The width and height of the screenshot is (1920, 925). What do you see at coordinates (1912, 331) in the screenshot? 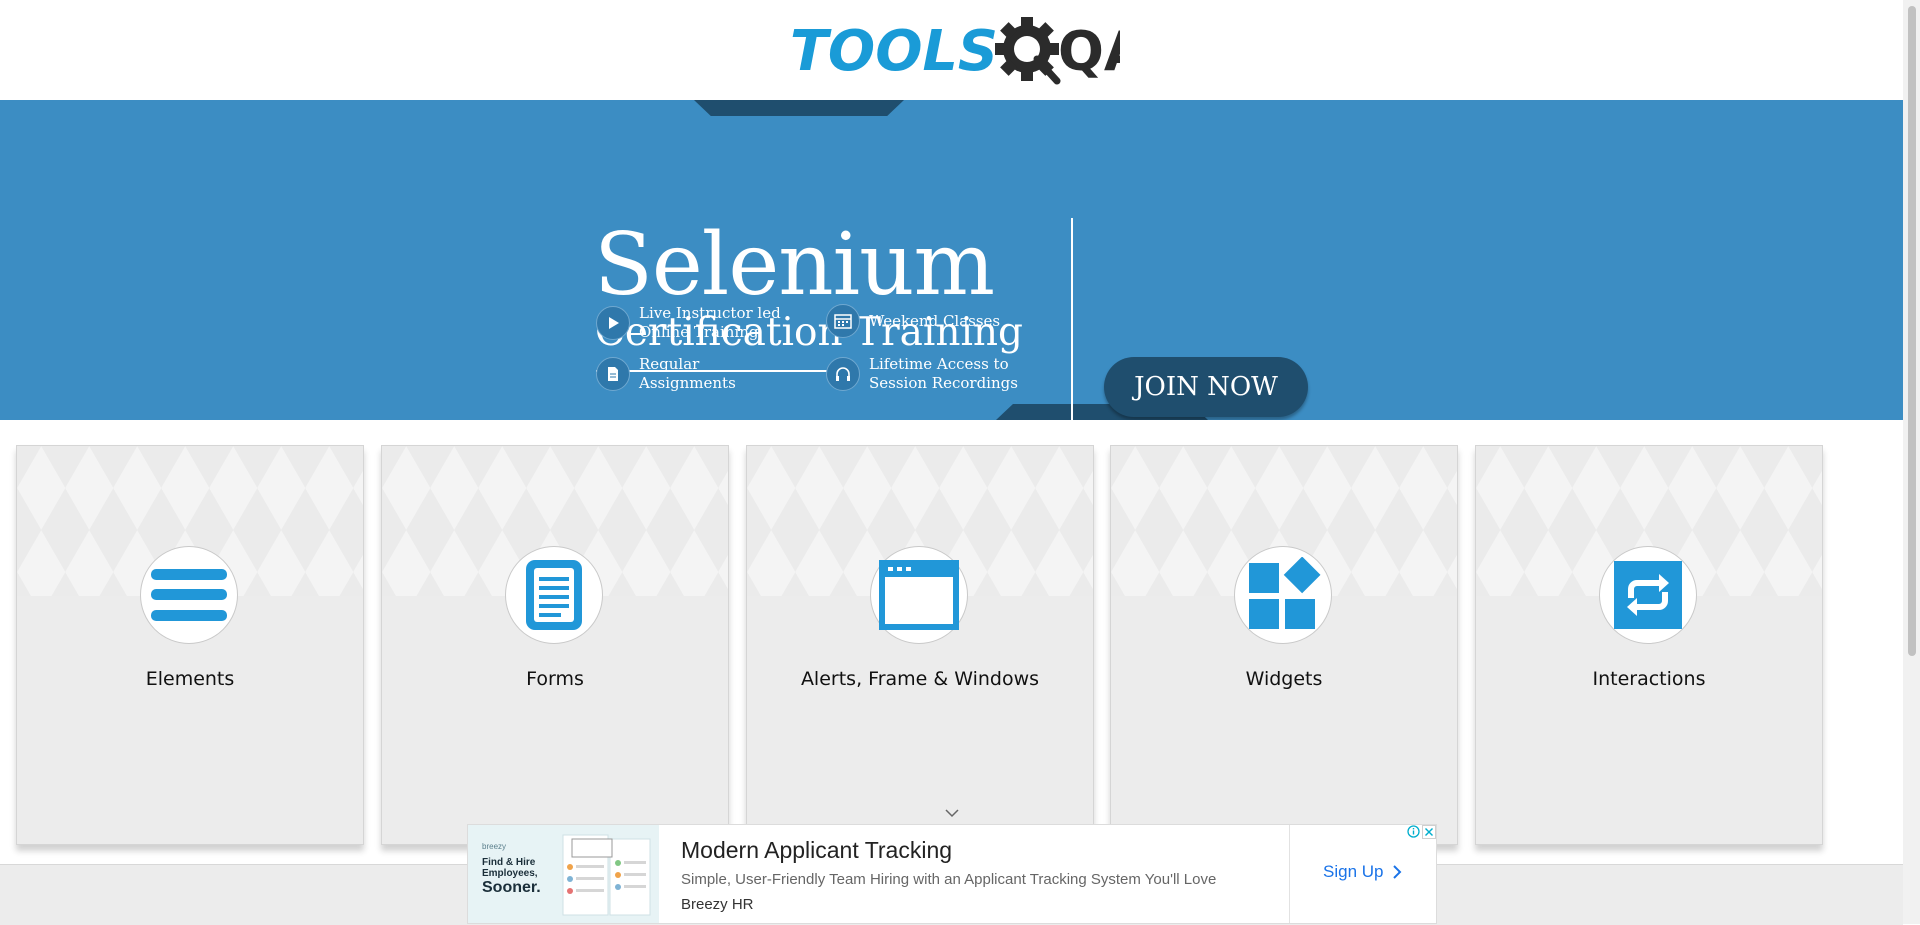
I see `scrollbar-thumb` at bounding box center [1912, 331].